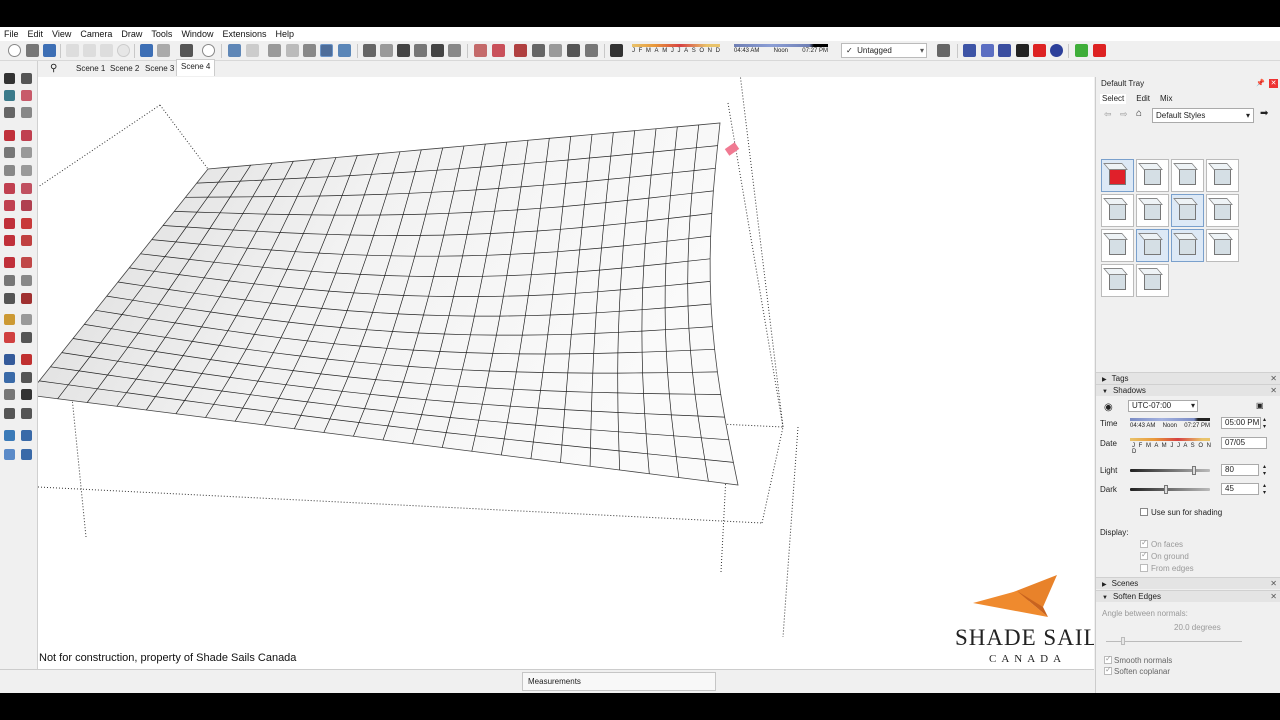 Image resolution: width=1280 pixels, height=720 pixels. What do you see at coordinates (9, 454) in the screenshot?
I see `stamp-icon` at bounding box center [9, 454].